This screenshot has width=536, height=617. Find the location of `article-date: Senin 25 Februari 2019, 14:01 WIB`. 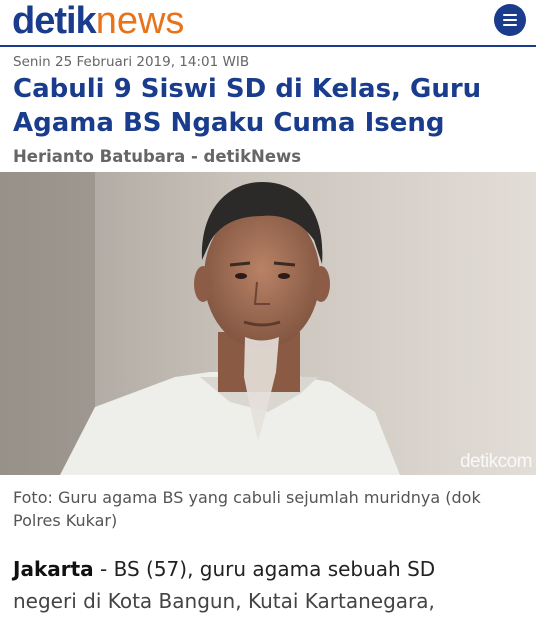

article-date: Senin 25 Februari 2019, 14:01 WIB is located at coordinates (131, 62).